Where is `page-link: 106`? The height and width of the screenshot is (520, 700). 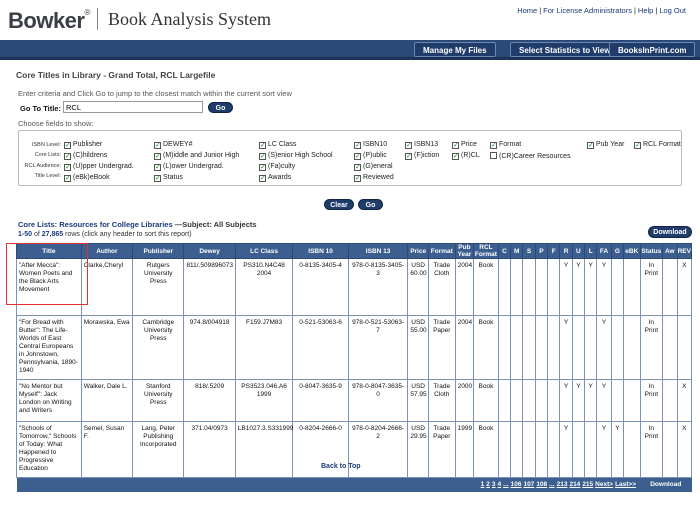 page-link: 106 is located at coordinates (516, 484).